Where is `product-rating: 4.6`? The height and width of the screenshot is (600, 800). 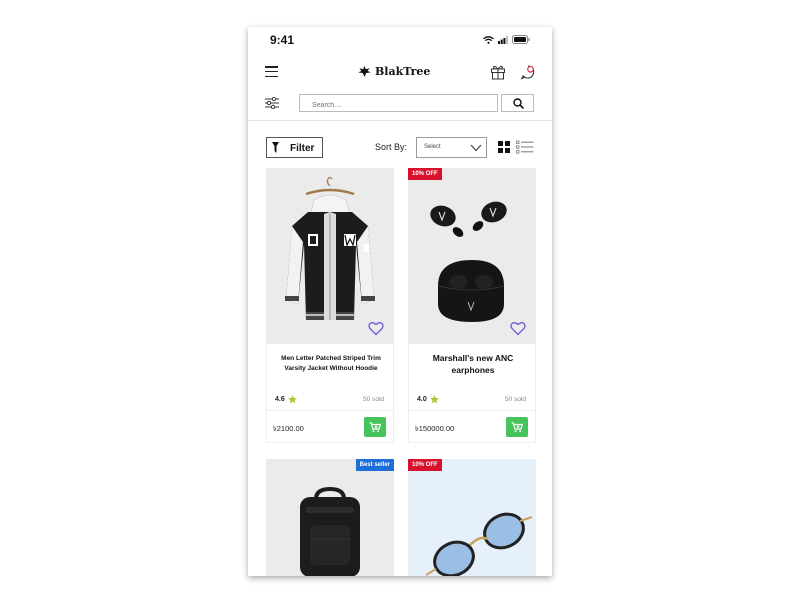
product-rating: 4.6 is located at coordinates (286, 399).